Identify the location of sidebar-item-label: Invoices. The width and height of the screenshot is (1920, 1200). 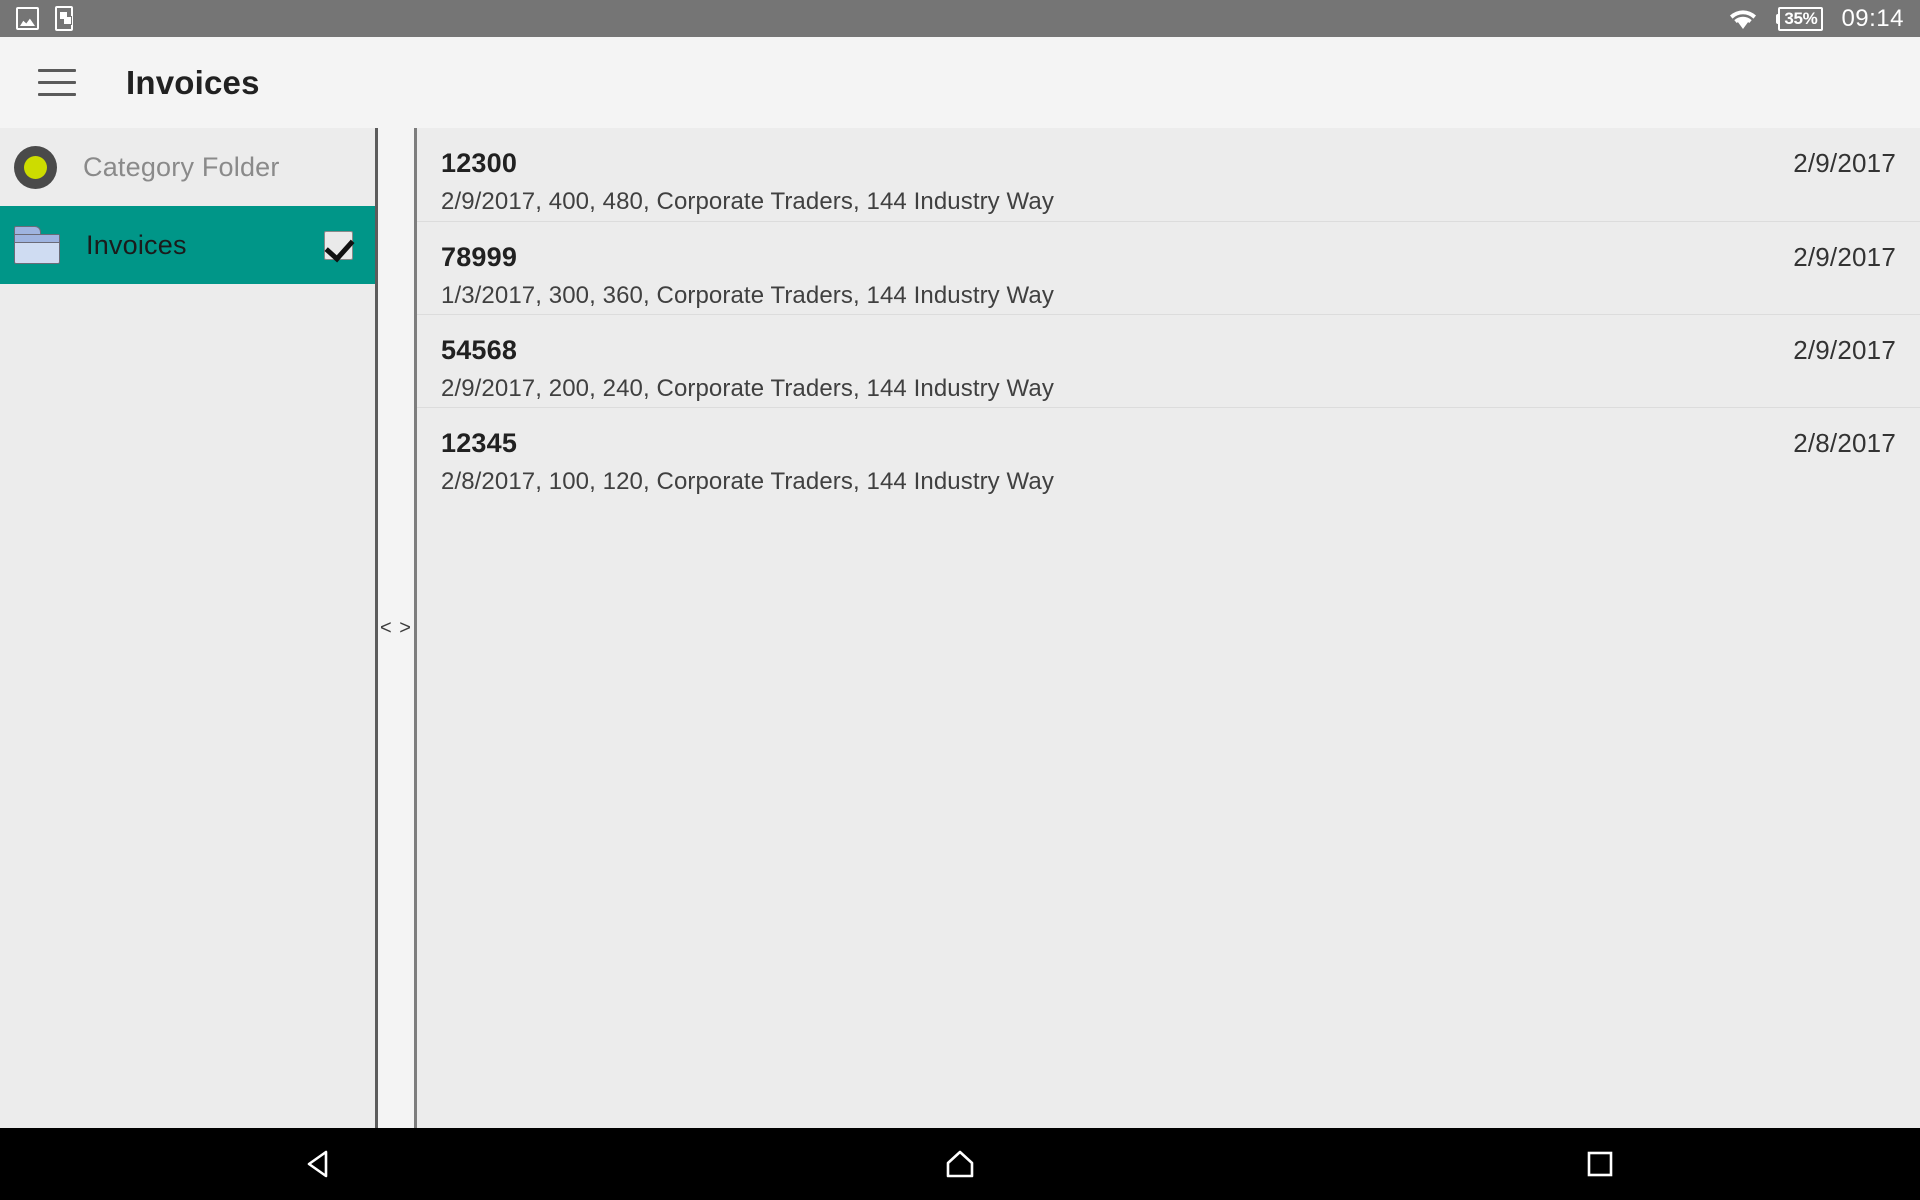
(136, 244).